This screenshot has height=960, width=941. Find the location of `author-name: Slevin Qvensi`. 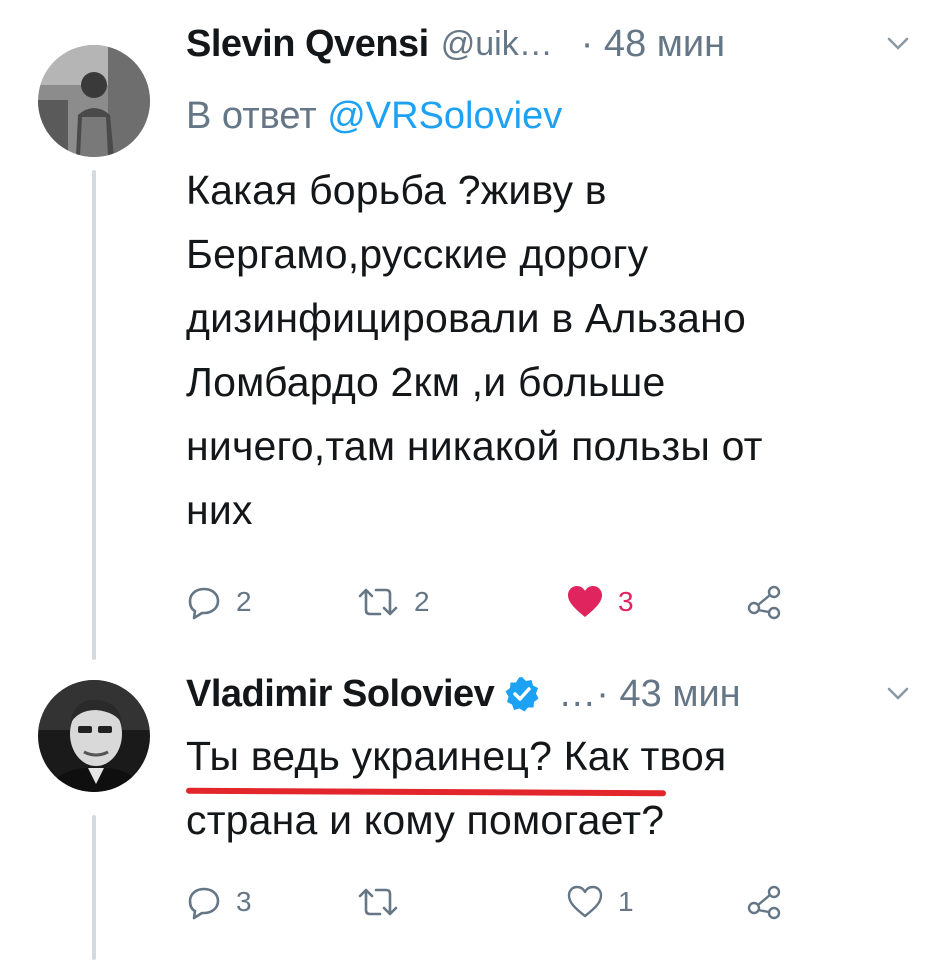

author-name: Slevin Qvensi is located at coordinates (307, 44).